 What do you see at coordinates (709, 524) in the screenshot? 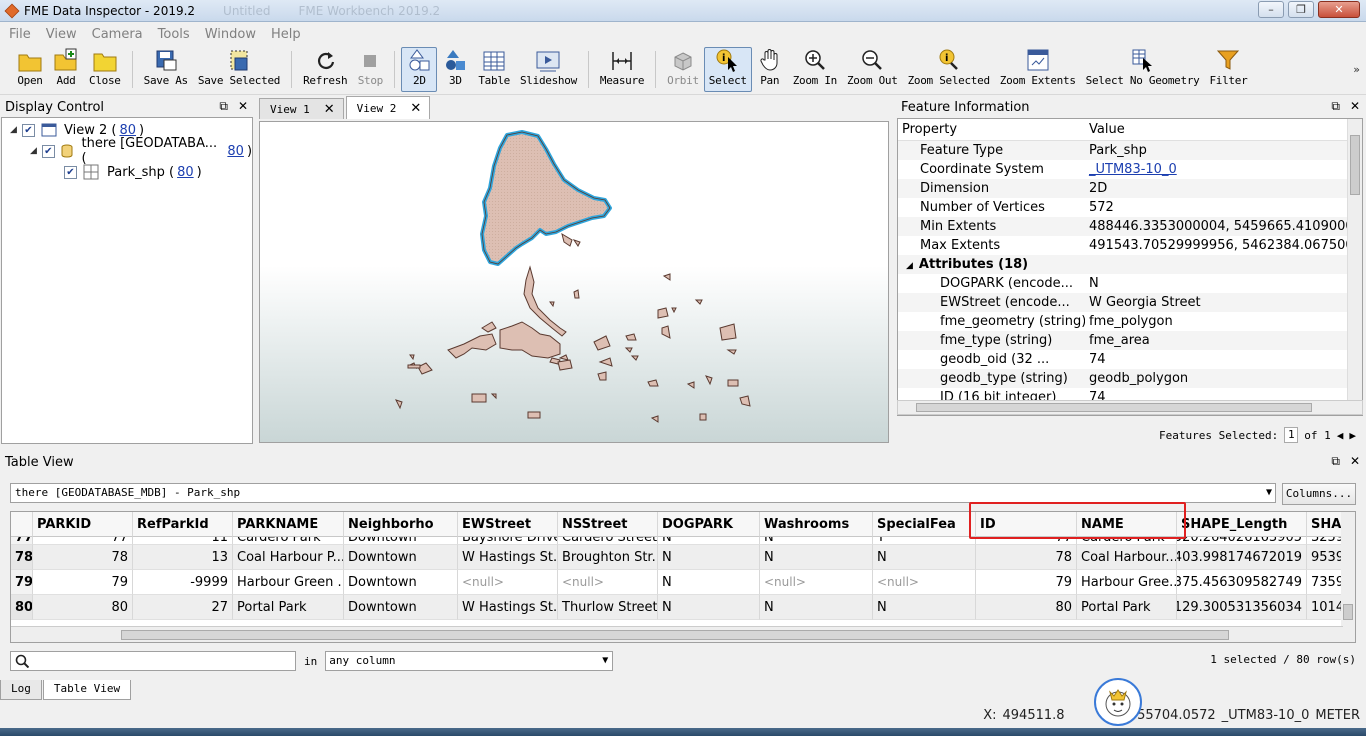
I see `column-header: DOGPARK` at bounding box center [709, 524].